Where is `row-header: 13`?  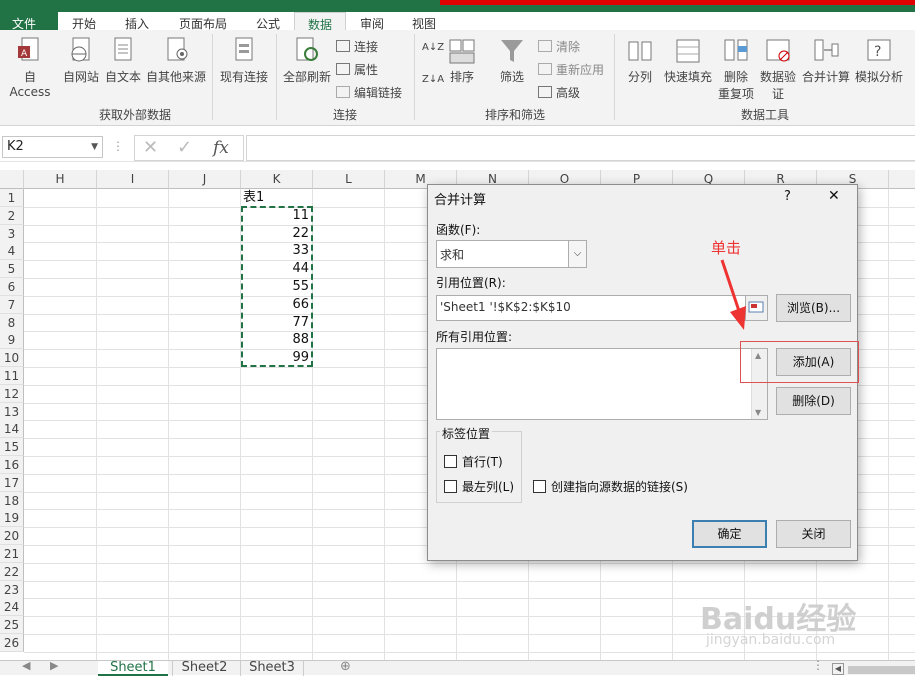 row-header: 13 is located at coordinates (12, 411).